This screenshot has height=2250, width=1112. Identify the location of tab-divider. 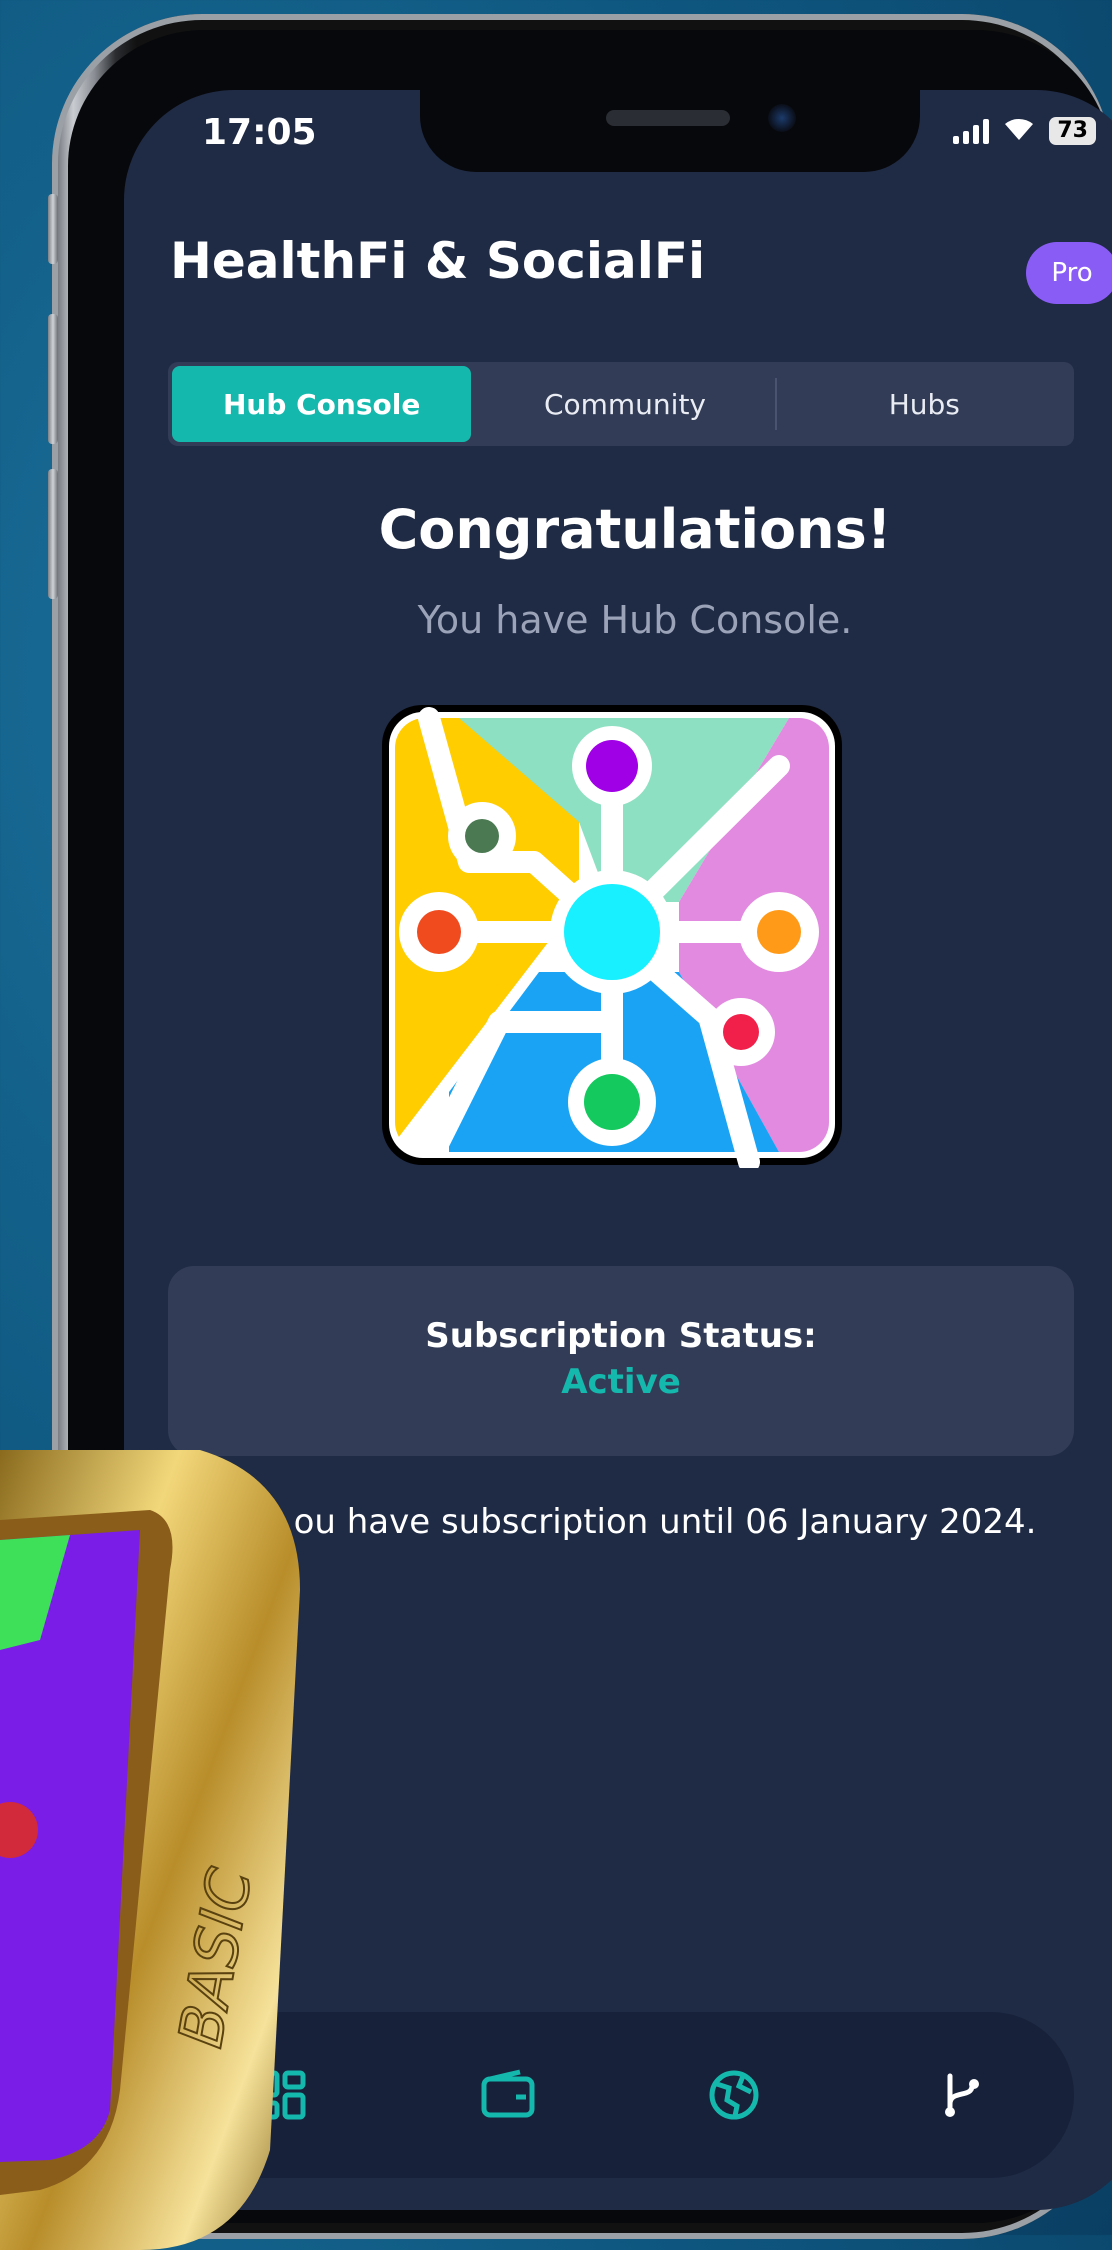
(775, 404).